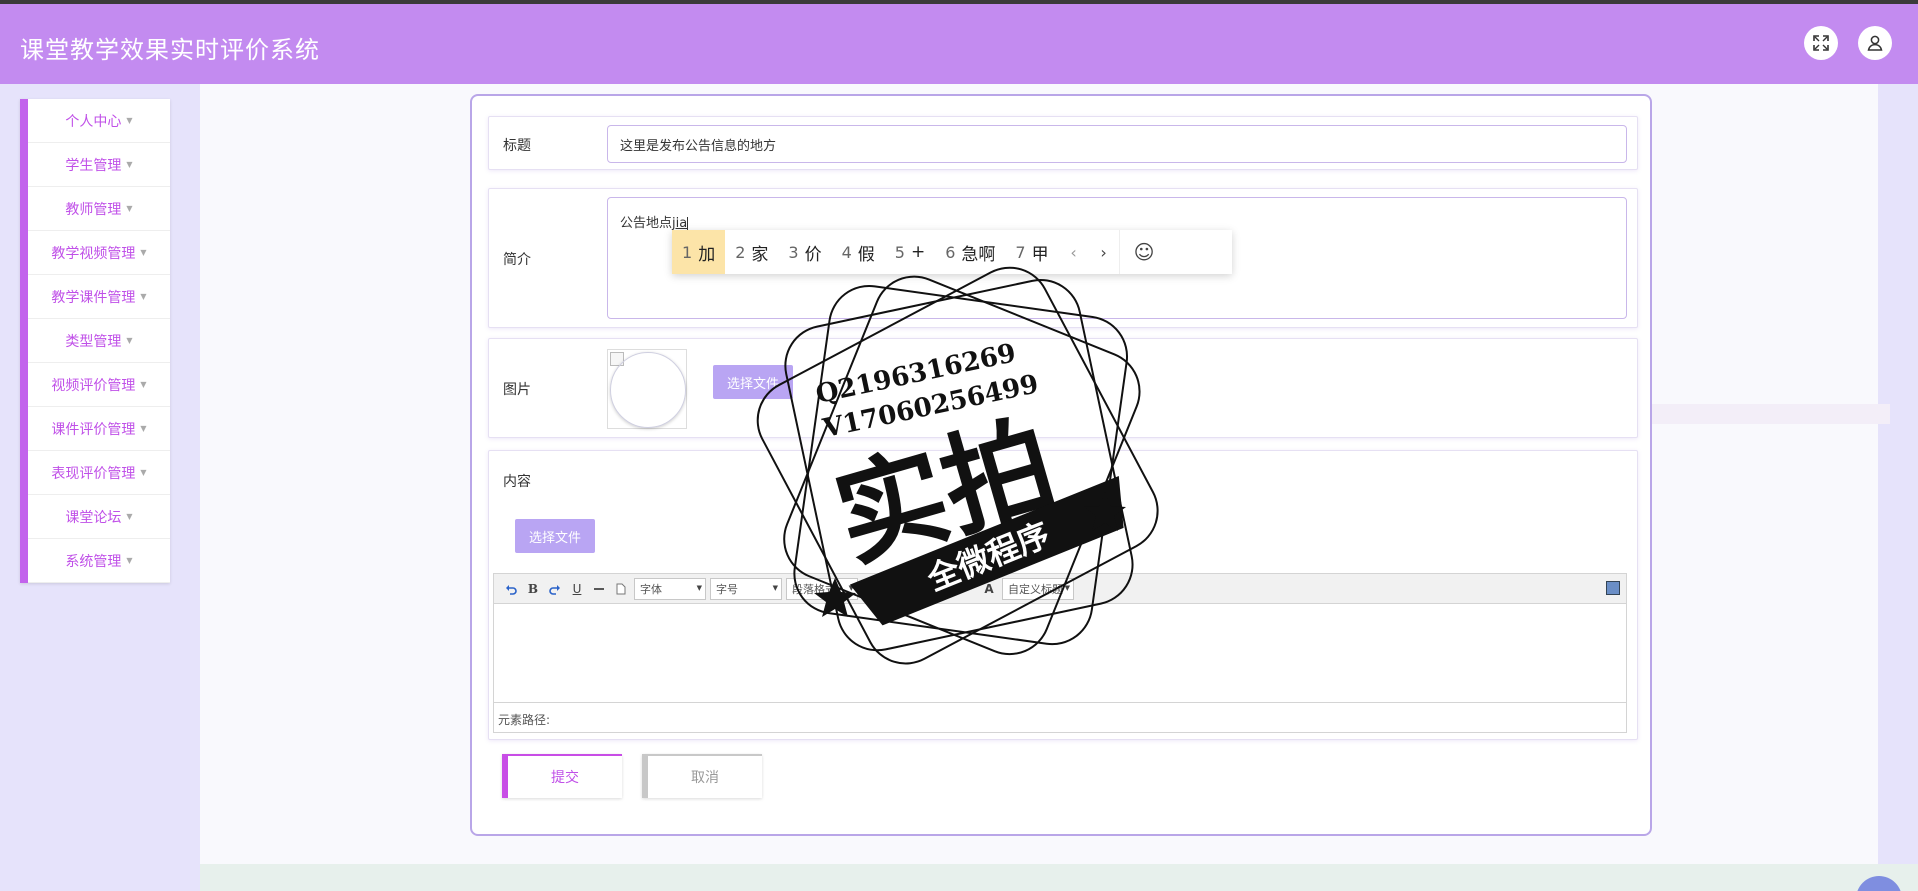  Describe the element at coordinates (1143, 252) in the screenshot. I see `ime-emoji-icon: ☺` at that location.